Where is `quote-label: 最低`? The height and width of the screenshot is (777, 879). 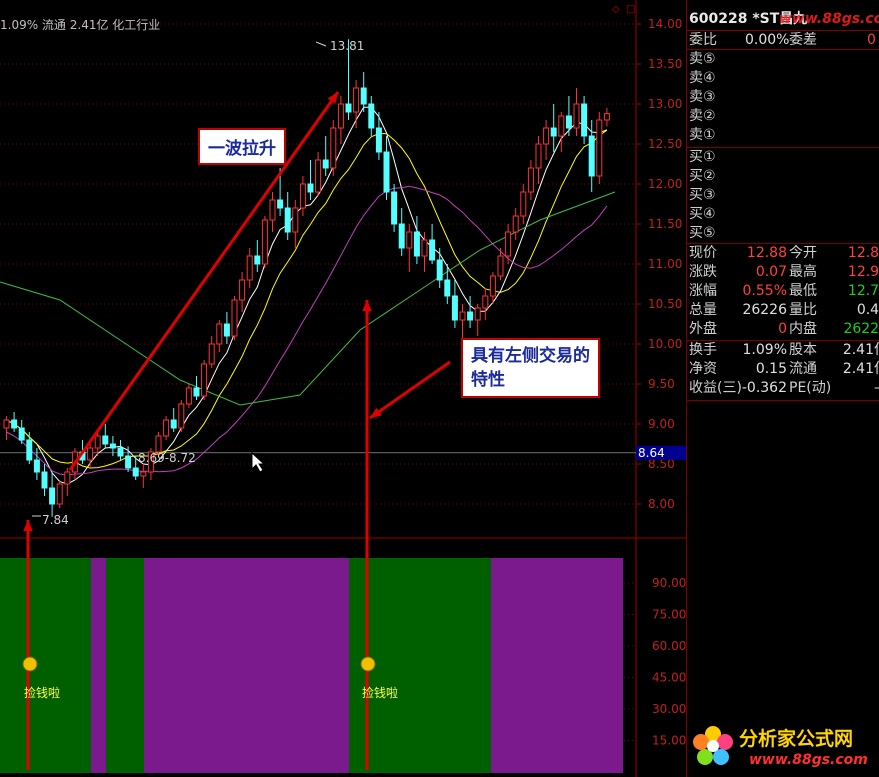 quote-label: 最低 is located at coordinates (803, 291).